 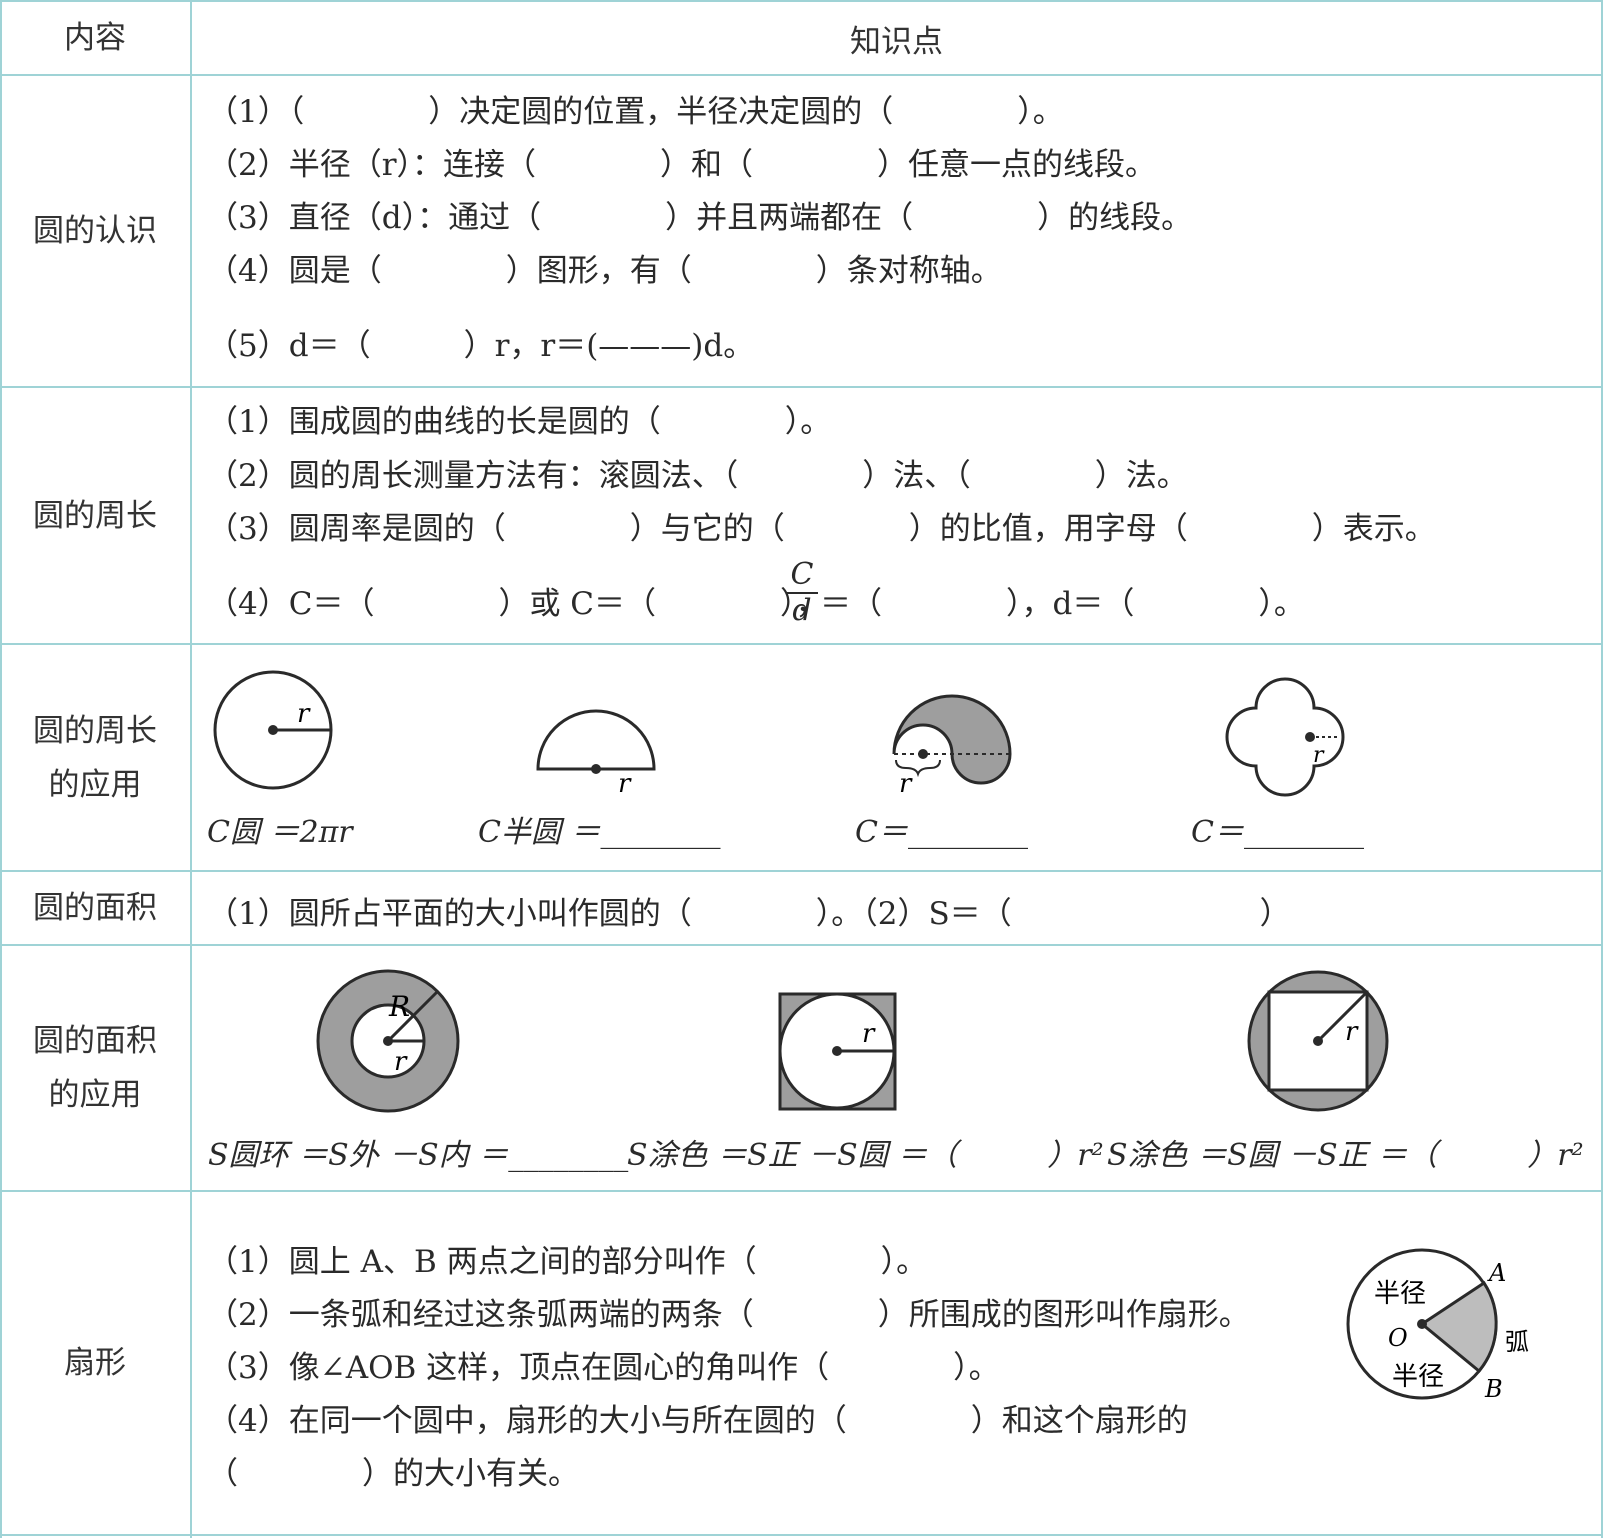 I want to click on knowledge-line: （5）d＝（ ）r，r＝(———)d。, so click(x=481, y=346).